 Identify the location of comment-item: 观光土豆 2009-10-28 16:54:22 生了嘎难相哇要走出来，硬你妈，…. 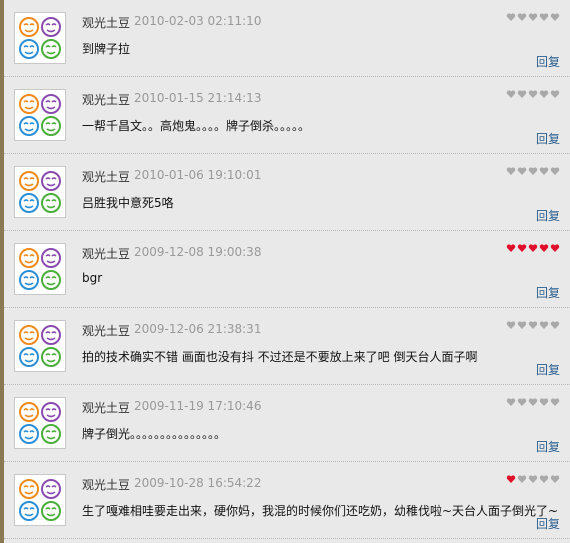
(287, 500).